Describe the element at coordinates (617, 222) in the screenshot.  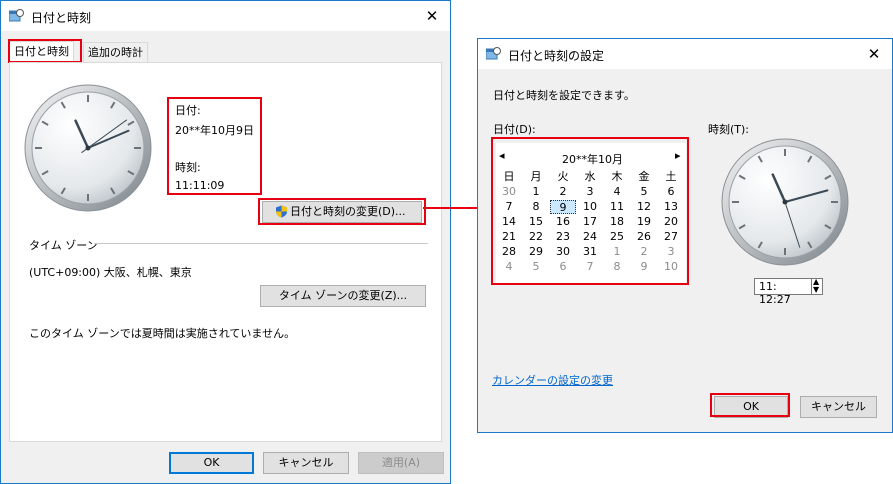
I see `calendar-day: 18` at that location.